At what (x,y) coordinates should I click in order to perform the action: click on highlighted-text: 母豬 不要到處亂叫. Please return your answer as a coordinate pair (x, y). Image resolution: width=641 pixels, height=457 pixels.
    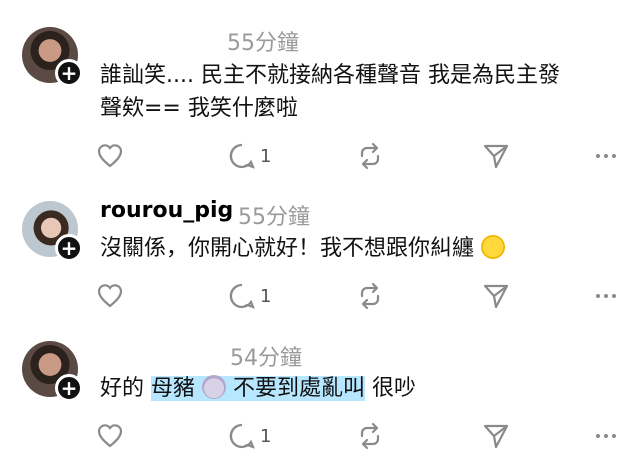
    Looking at the image, I should click on (258, 388).